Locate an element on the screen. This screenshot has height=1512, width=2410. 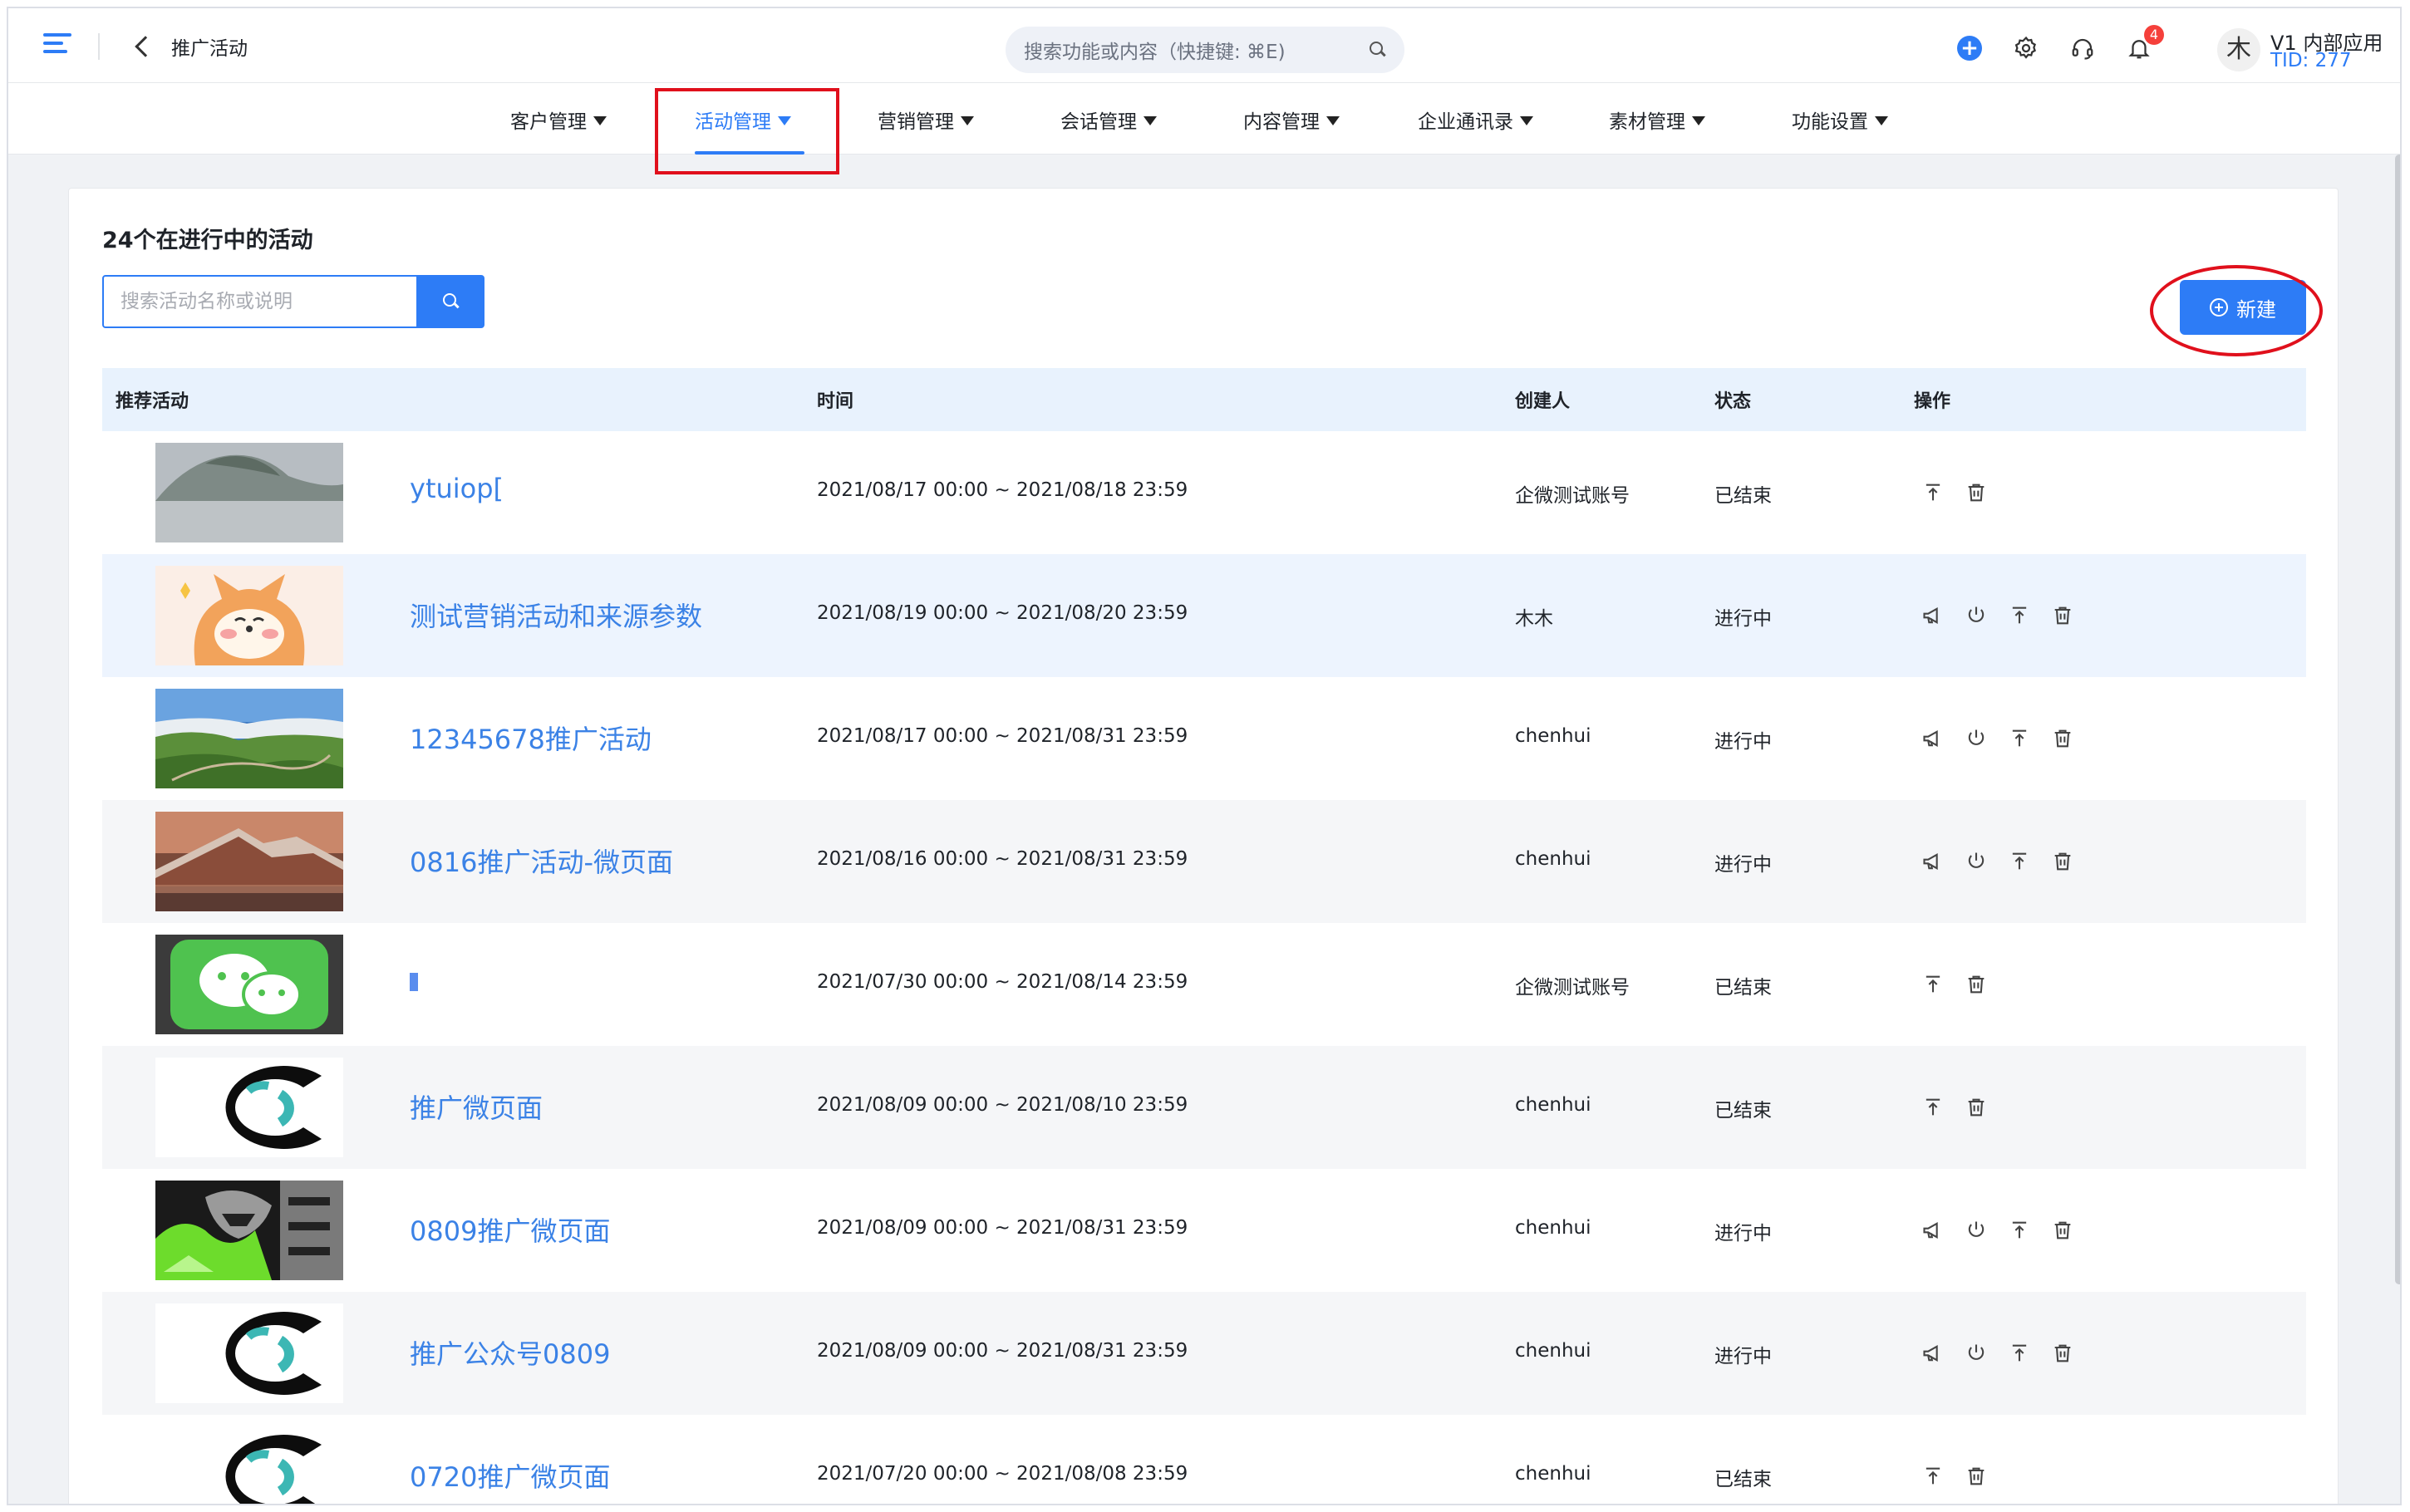
gear-icon is located at coordinates (2026, 48).